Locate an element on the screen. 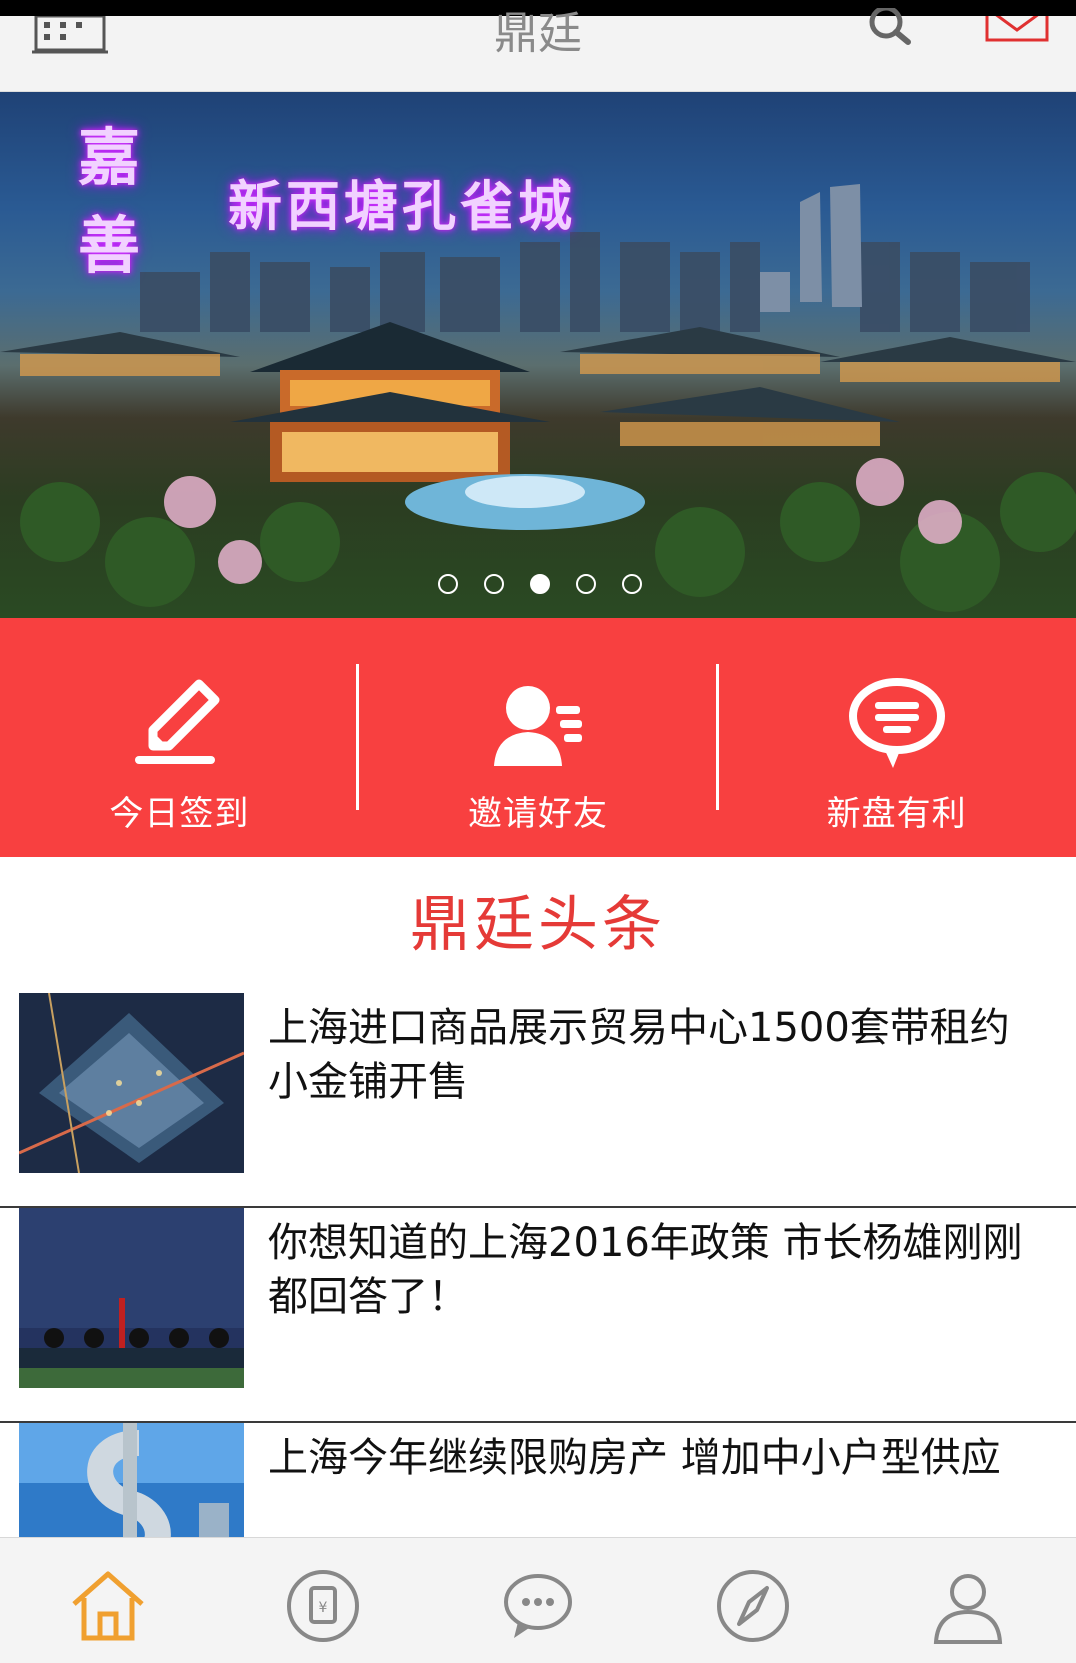  mail-icon is located at coordinates (1017, 29).